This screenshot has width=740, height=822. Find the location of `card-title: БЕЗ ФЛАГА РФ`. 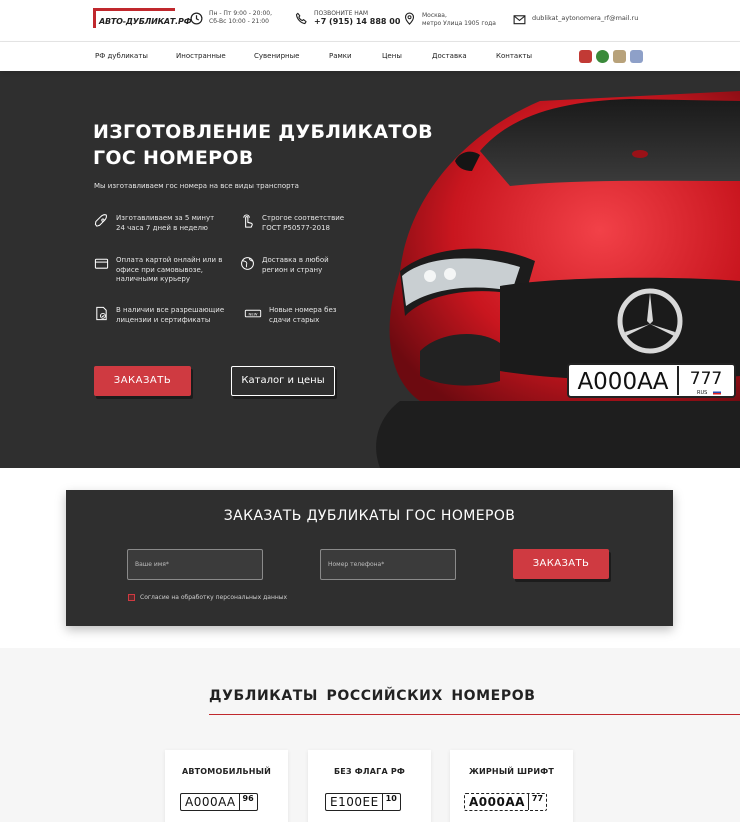

card-title: БЕЗ ФЛАГА РФ is located at coordinates (369, 771).